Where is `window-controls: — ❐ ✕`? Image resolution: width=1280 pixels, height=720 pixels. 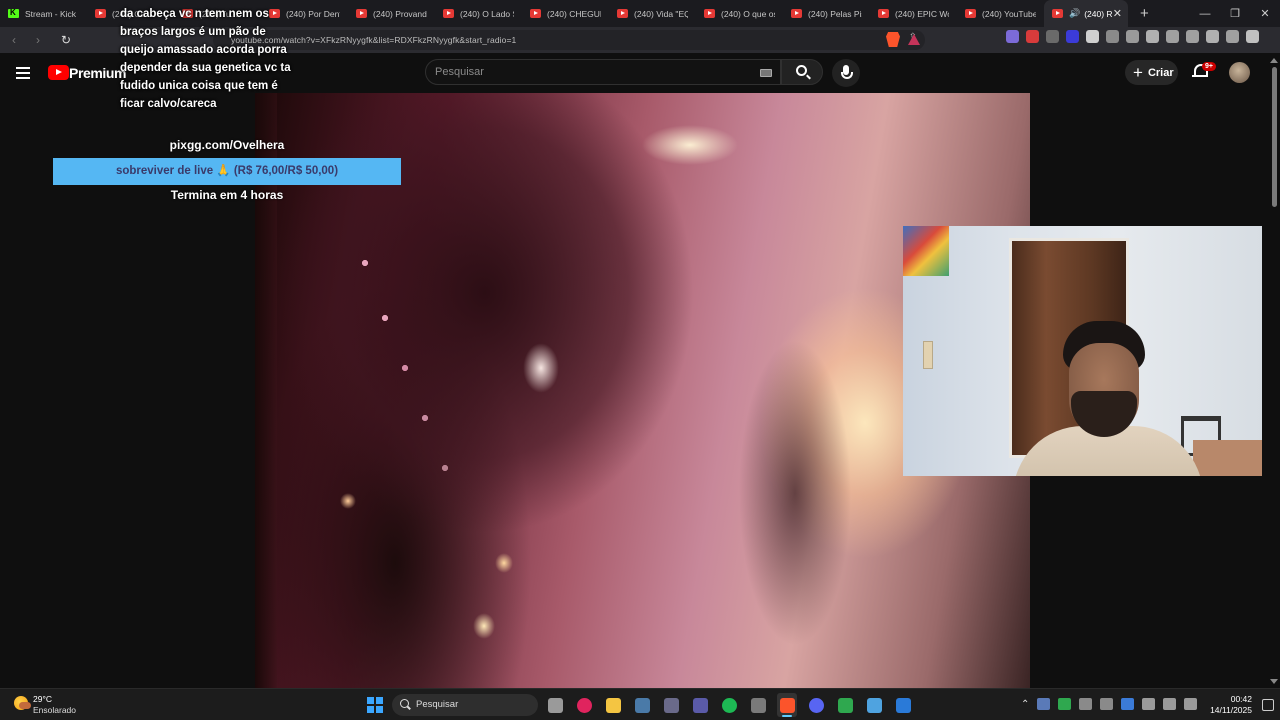
window-controls: — ❐ ✕ is located at coordinates (1235, 13).